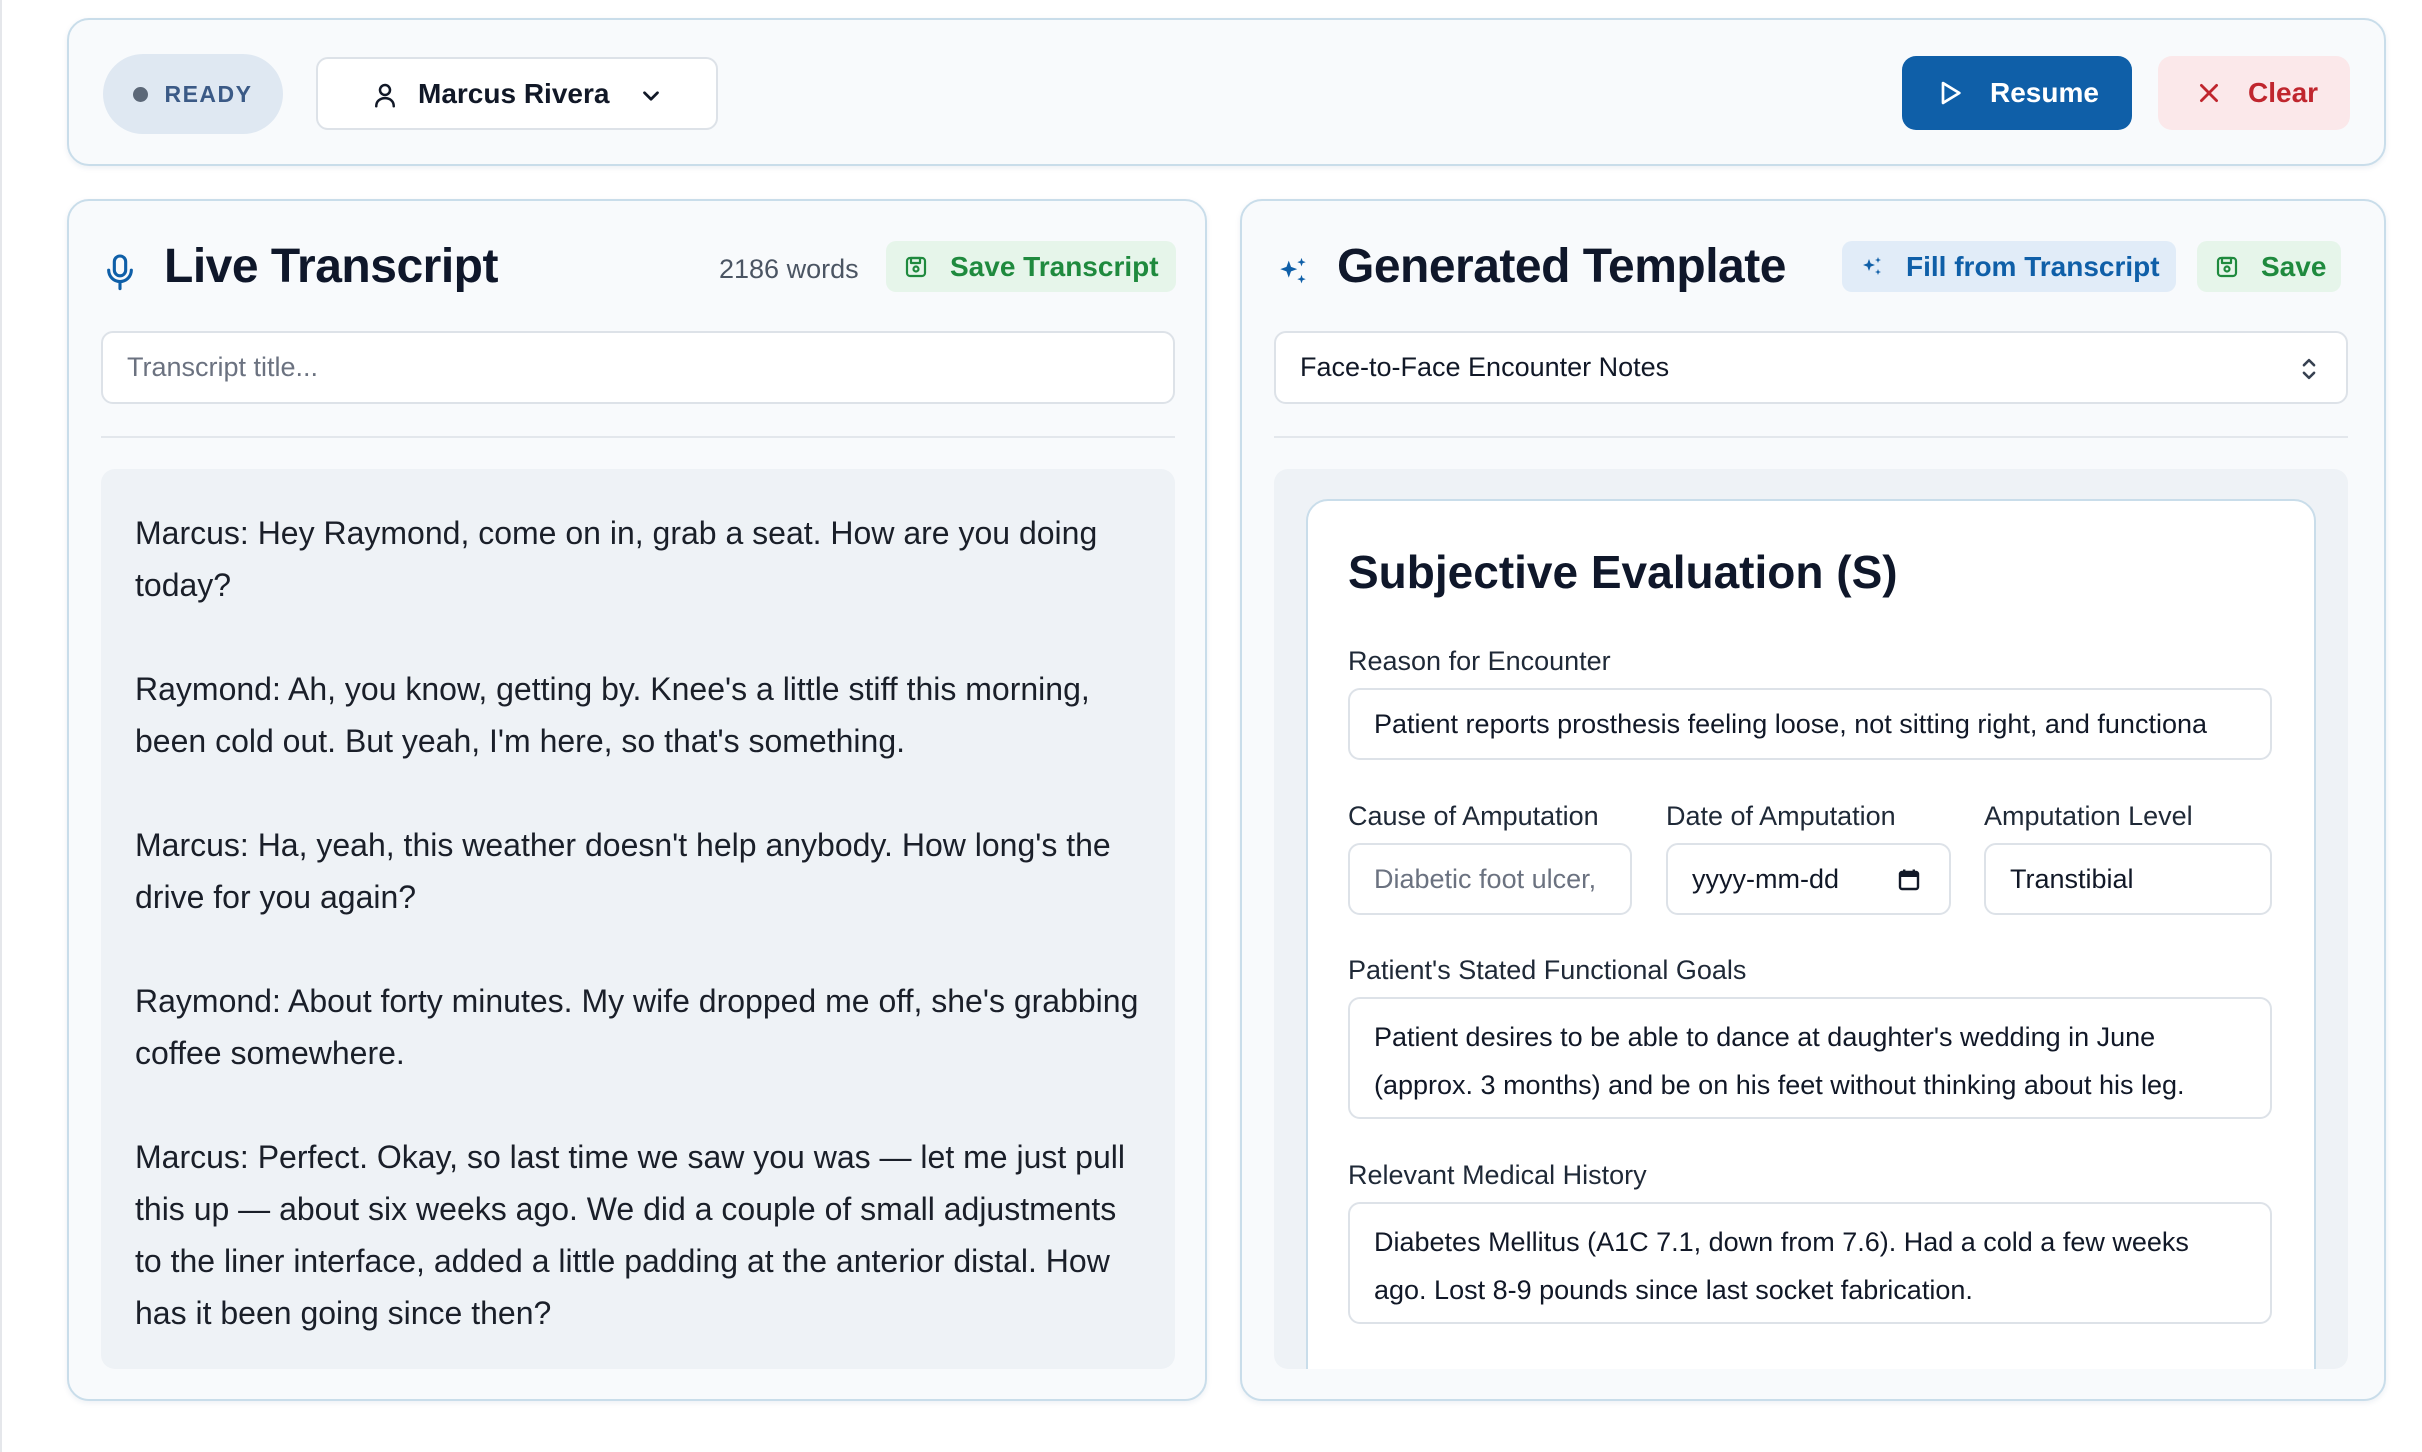  I want to click on status-label: READY, so click(208, 93).